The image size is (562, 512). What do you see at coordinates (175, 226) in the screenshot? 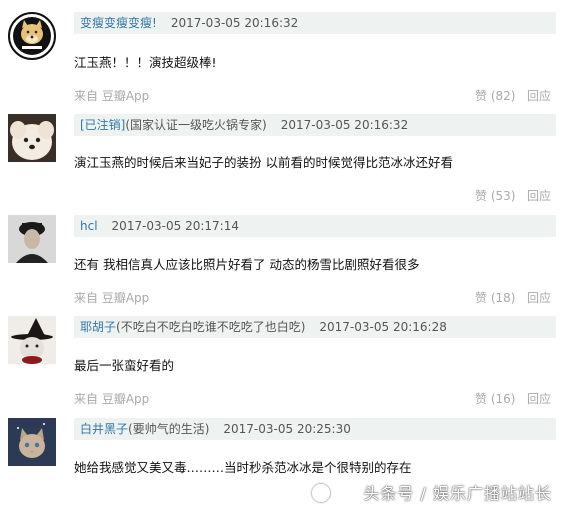
I see `timestamp: 2017-03-05 20:17:14` at bounding box center [175, 226].